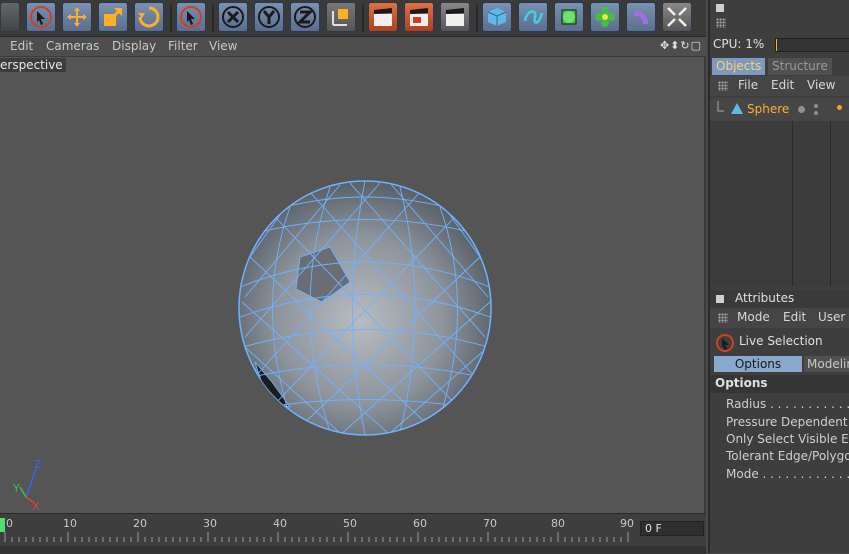 The height and width of the screenshot is (554, 849). What do you see at coordinates (794, 317) in the screenshot?
I see `attributes-menu-edit: Edit` at bounding box center [794, 317].